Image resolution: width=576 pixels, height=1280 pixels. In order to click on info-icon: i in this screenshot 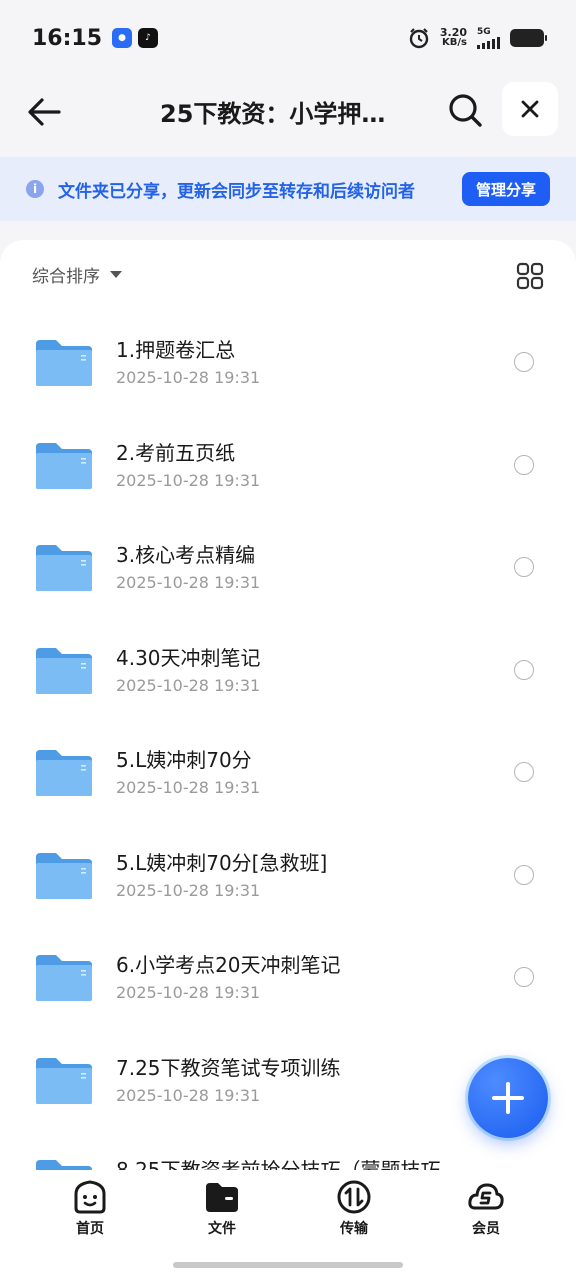, I will do `click(35, 189)`.